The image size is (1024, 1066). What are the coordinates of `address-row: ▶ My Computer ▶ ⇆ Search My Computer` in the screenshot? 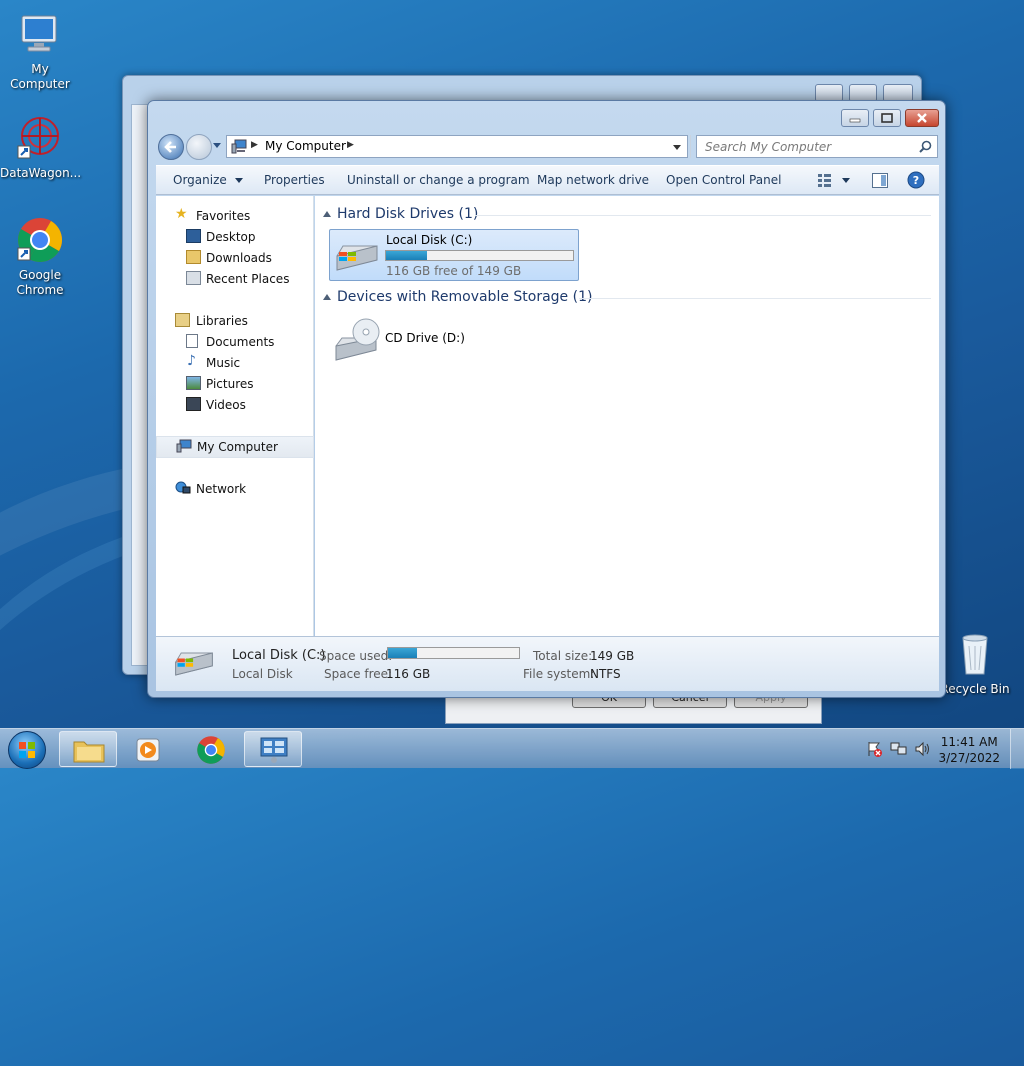 It's located at (546, 147).